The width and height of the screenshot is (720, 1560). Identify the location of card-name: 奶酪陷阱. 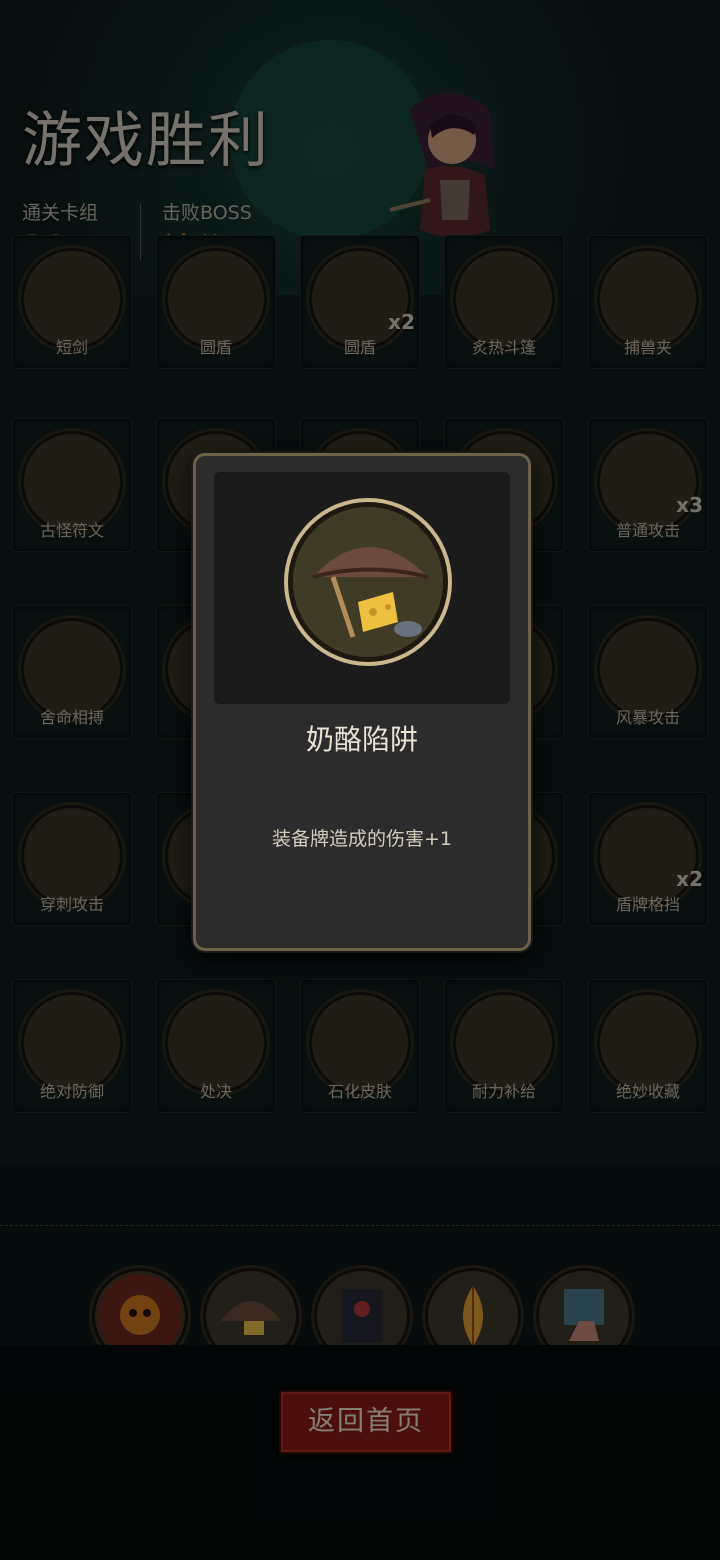
(361, 739).